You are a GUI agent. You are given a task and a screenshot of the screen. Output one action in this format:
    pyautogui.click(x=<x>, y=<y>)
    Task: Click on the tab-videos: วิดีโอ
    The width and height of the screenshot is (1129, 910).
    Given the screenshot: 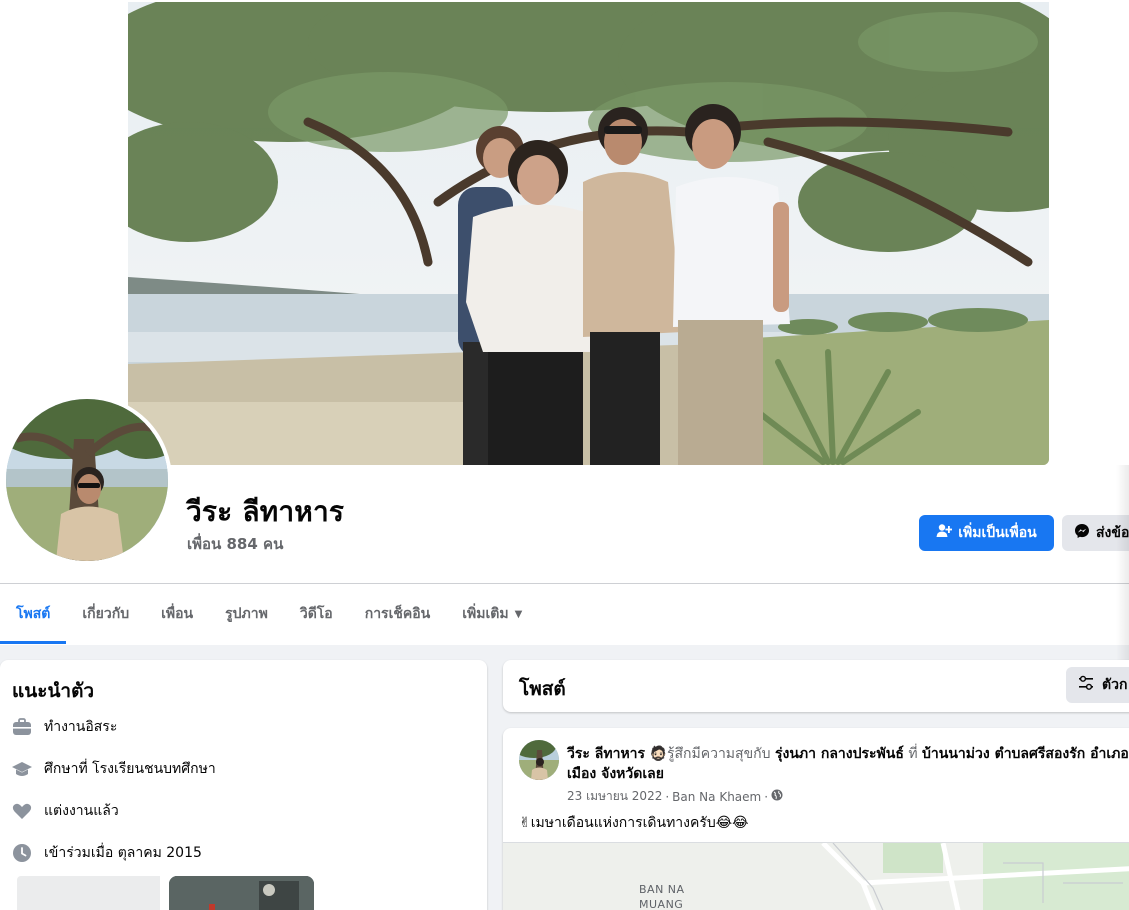 What is the action you would take?
    pyautogui.click(x=316, y=614)
    